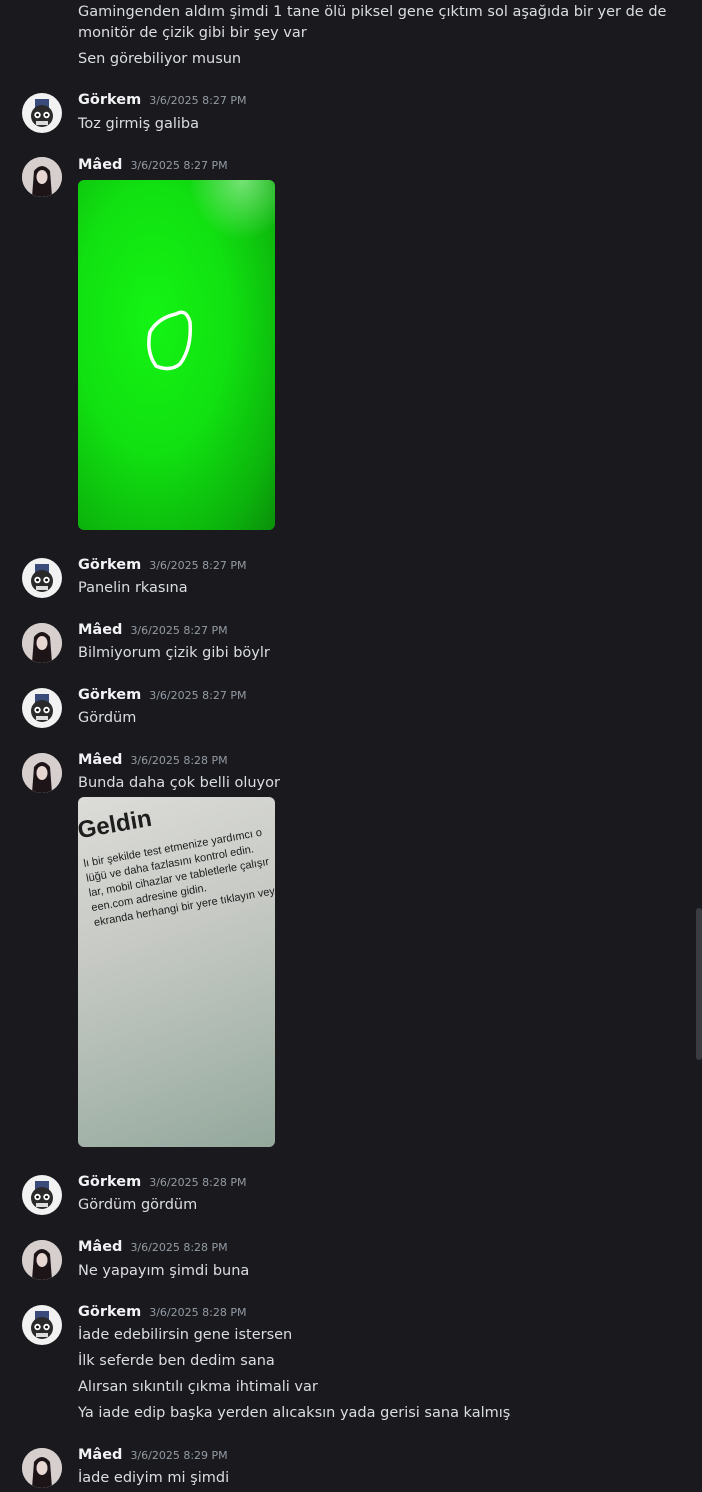 The height and width of the screenshot is (1492, 702). Describe the element at coordinates (138, 124) in the screenshot. I see `message-line: Toz girmiş galiba` at that location.